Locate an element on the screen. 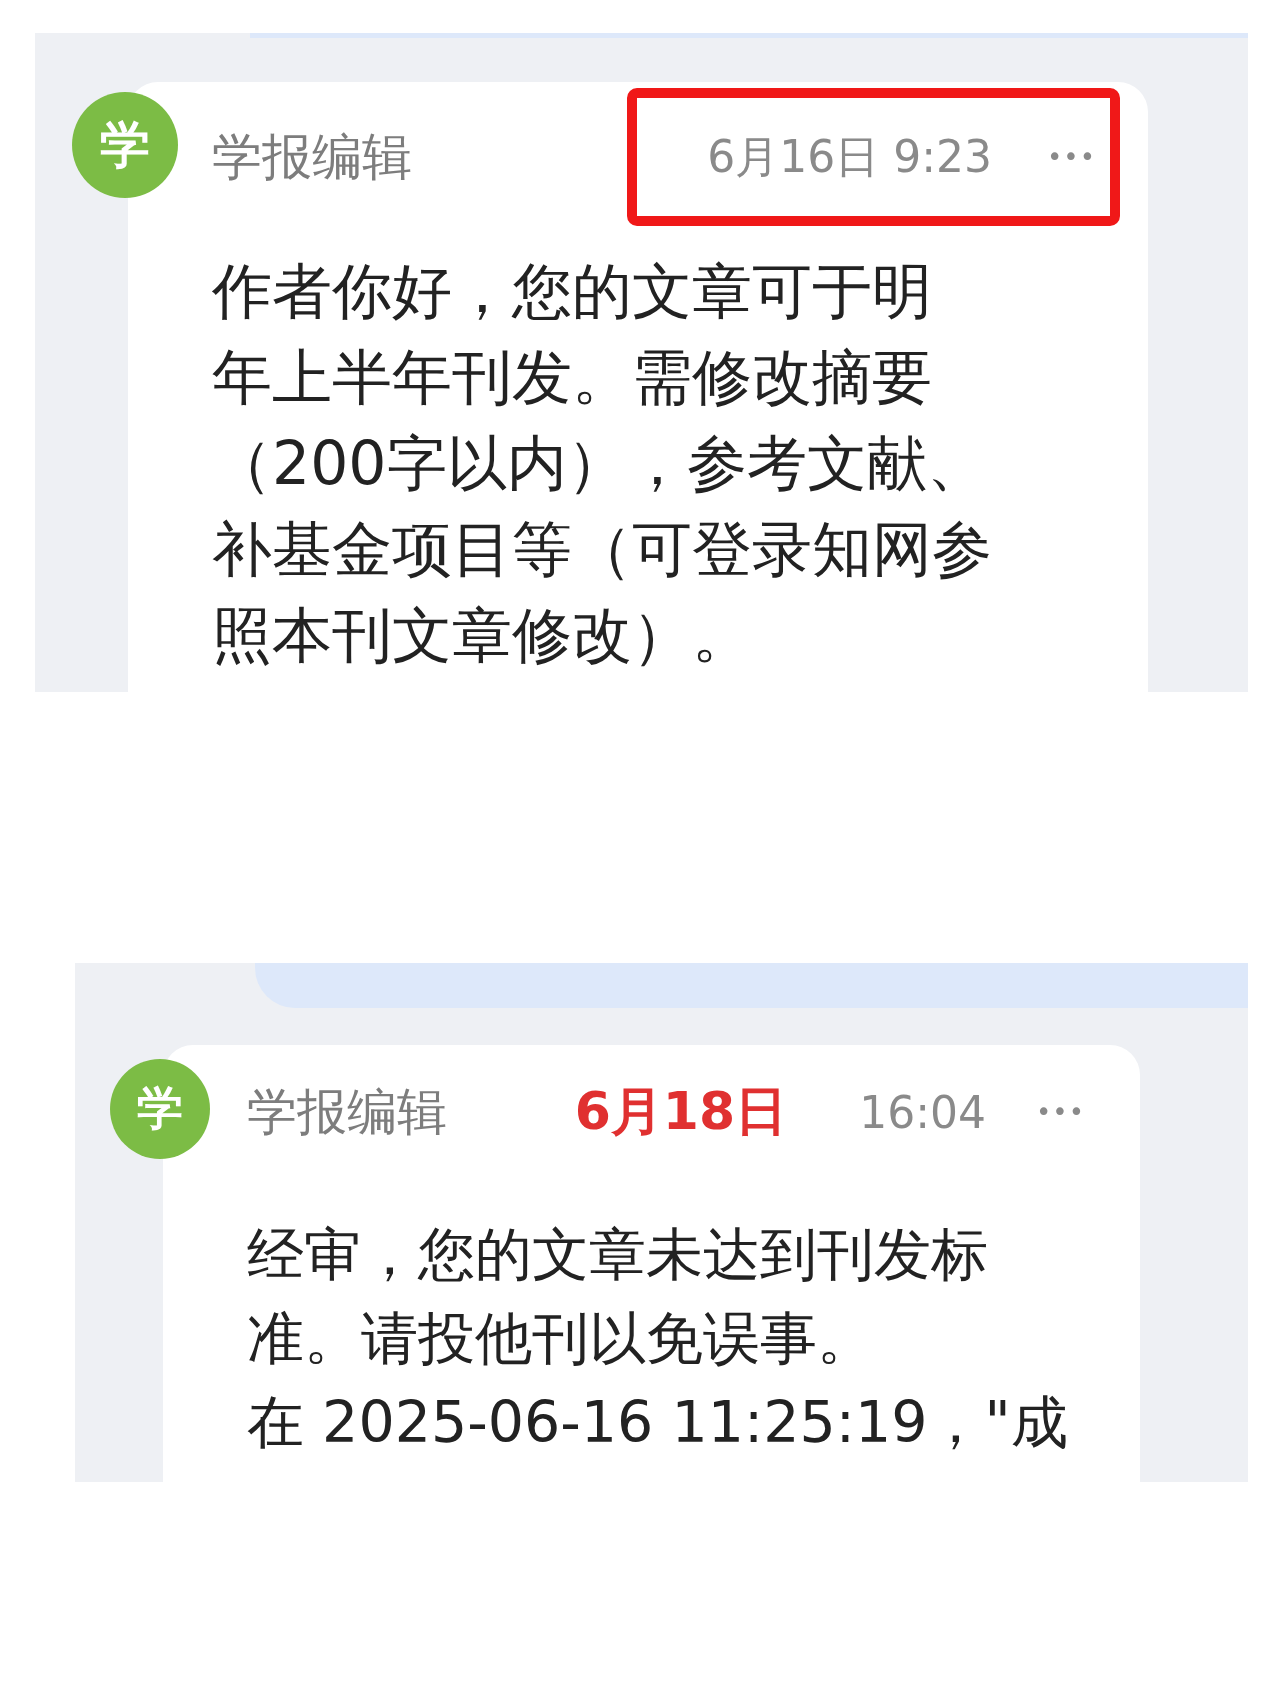  timestamp: 6月16日 9:23 is located at coordinates (849, 156).